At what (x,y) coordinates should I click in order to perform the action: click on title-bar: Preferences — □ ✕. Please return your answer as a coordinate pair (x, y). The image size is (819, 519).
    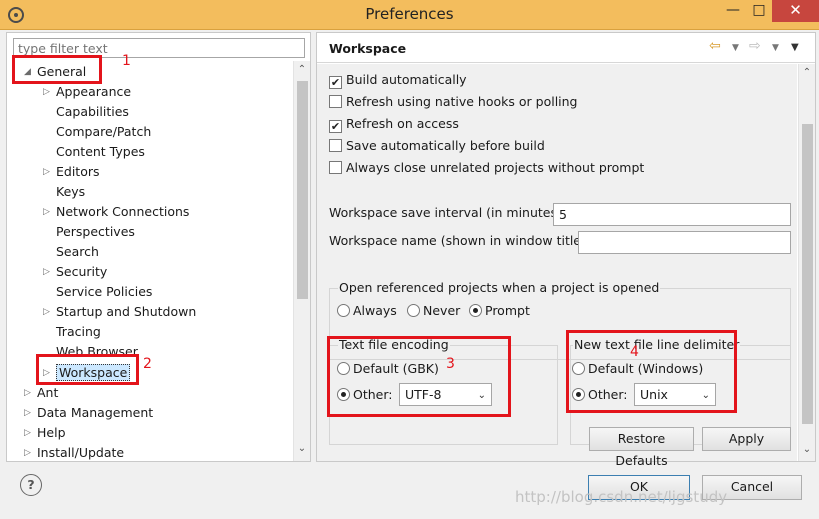
    Looking at the image, I should click on (409, 15).